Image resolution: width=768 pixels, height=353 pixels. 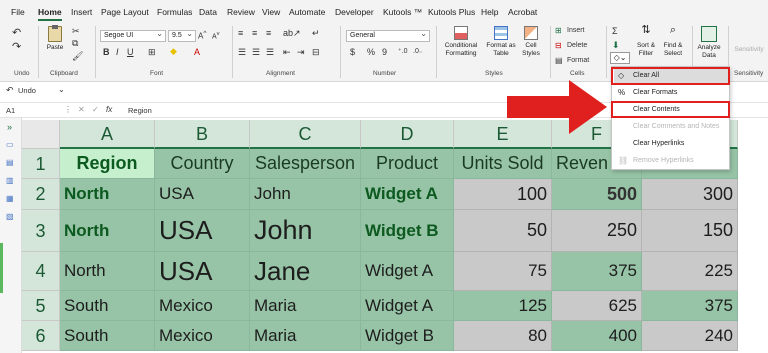 I want to click on select-all-corner, so click(x=41, y=134).